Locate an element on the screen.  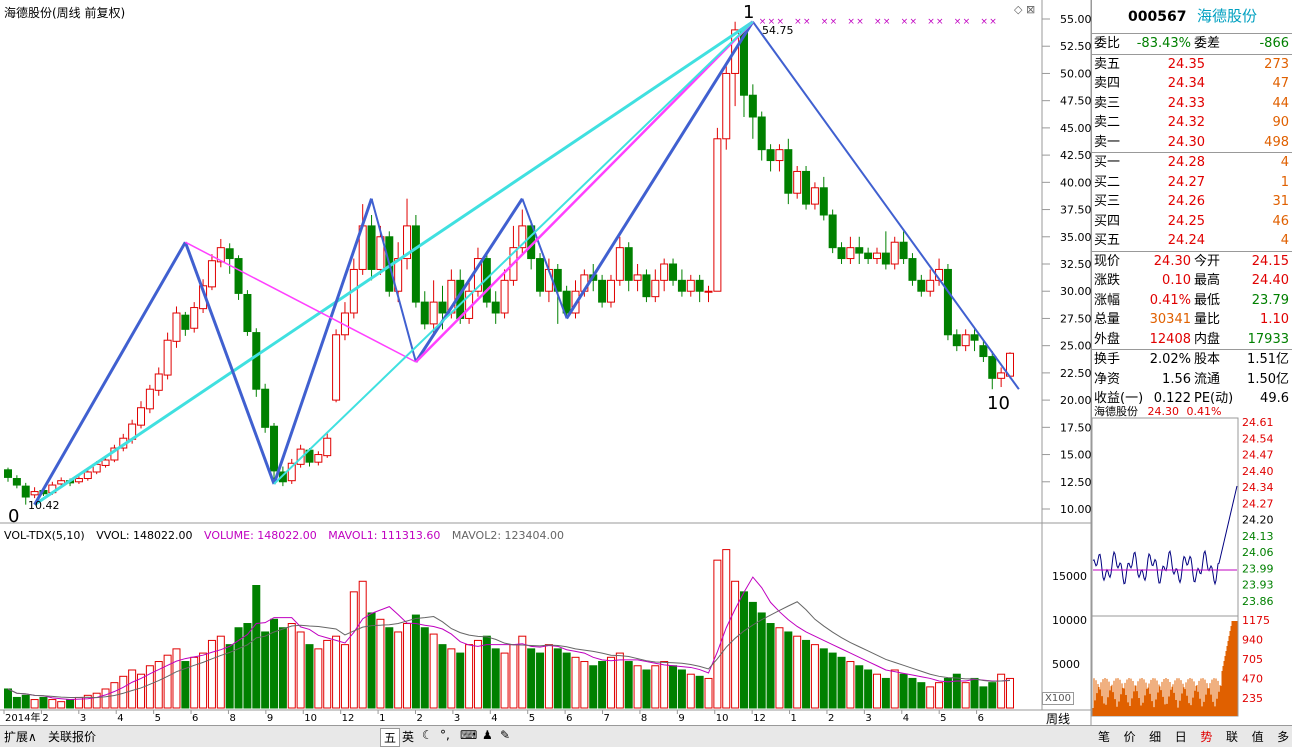
x-tick-label: 10 is located at coordinates (722, 718).